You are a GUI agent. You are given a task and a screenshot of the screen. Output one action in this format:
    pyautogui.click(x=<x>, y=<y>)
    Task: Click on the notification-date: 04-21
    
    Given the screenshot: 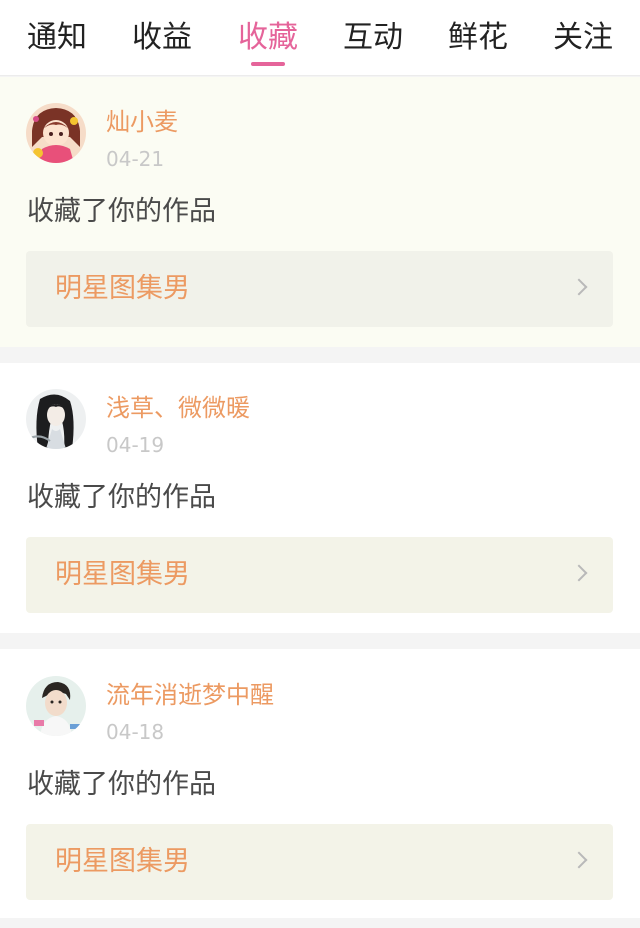 What is the action you would take?
    pyautogui.click(x=135, y=159)
    